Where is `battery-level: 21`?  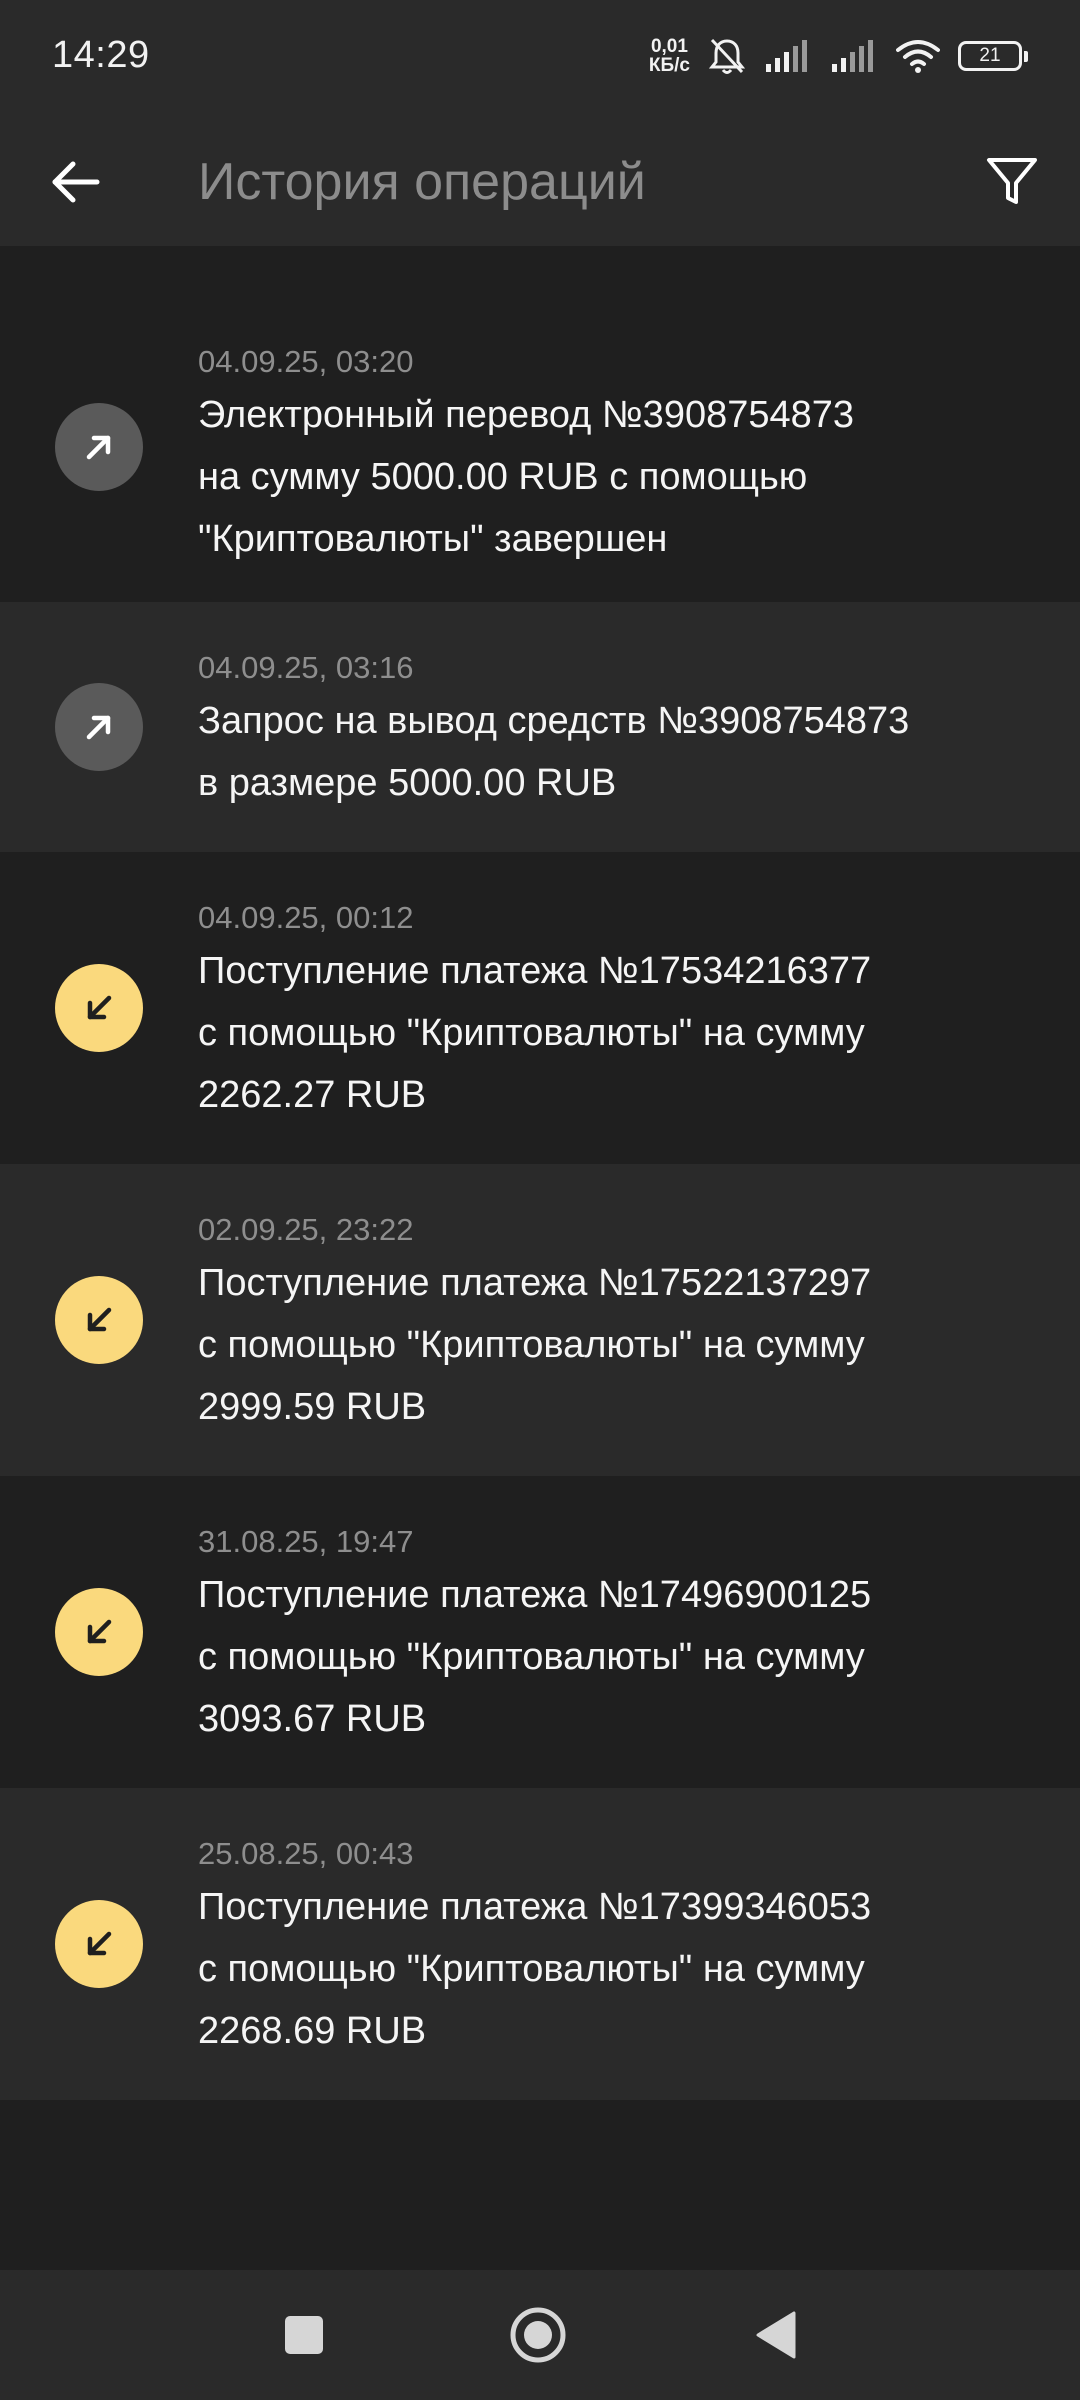
battery-level: 21 is located at coordinates (990, 55).